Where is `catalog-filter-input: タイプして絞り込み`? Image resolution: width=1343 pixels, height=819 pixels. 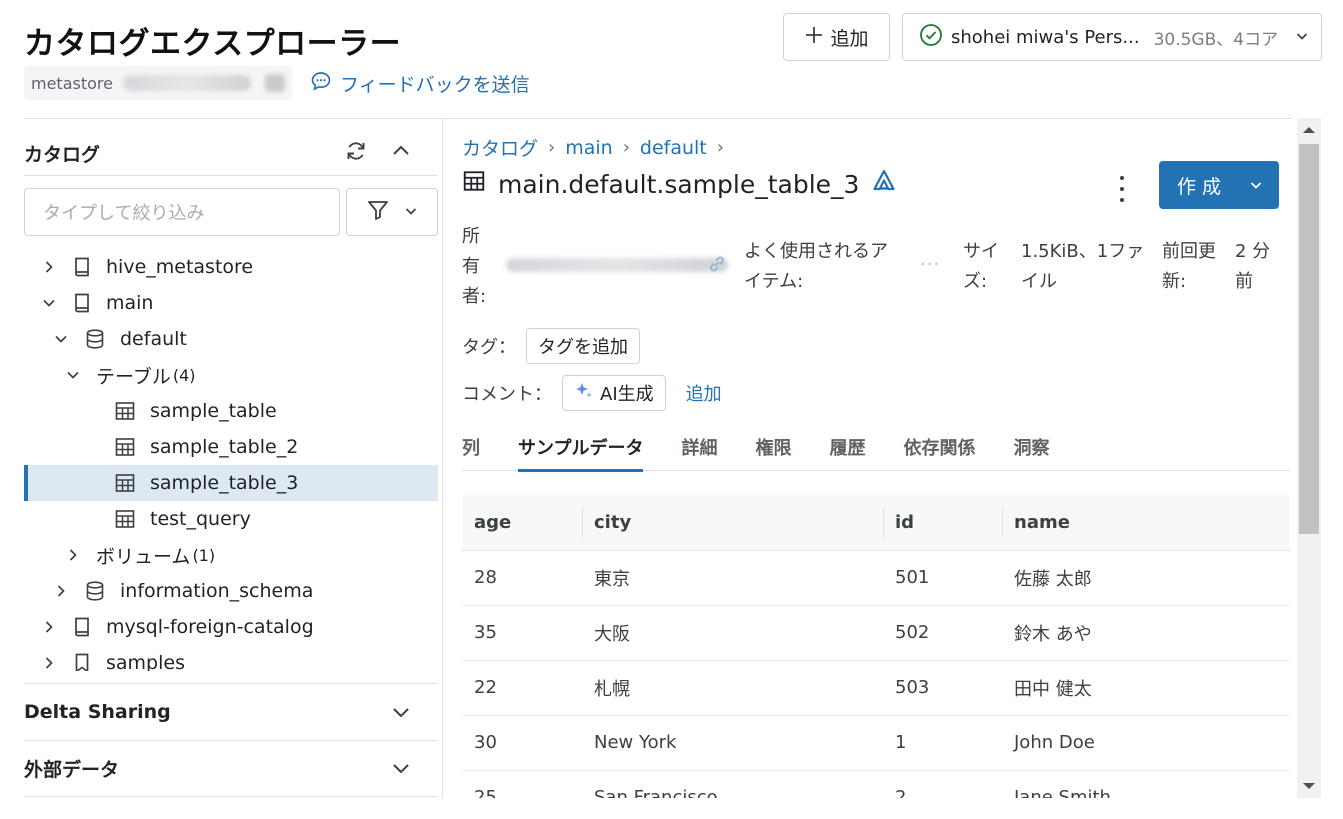
catalog-filter-input: タイプして絞り込み is located at coordinates (182, 212).